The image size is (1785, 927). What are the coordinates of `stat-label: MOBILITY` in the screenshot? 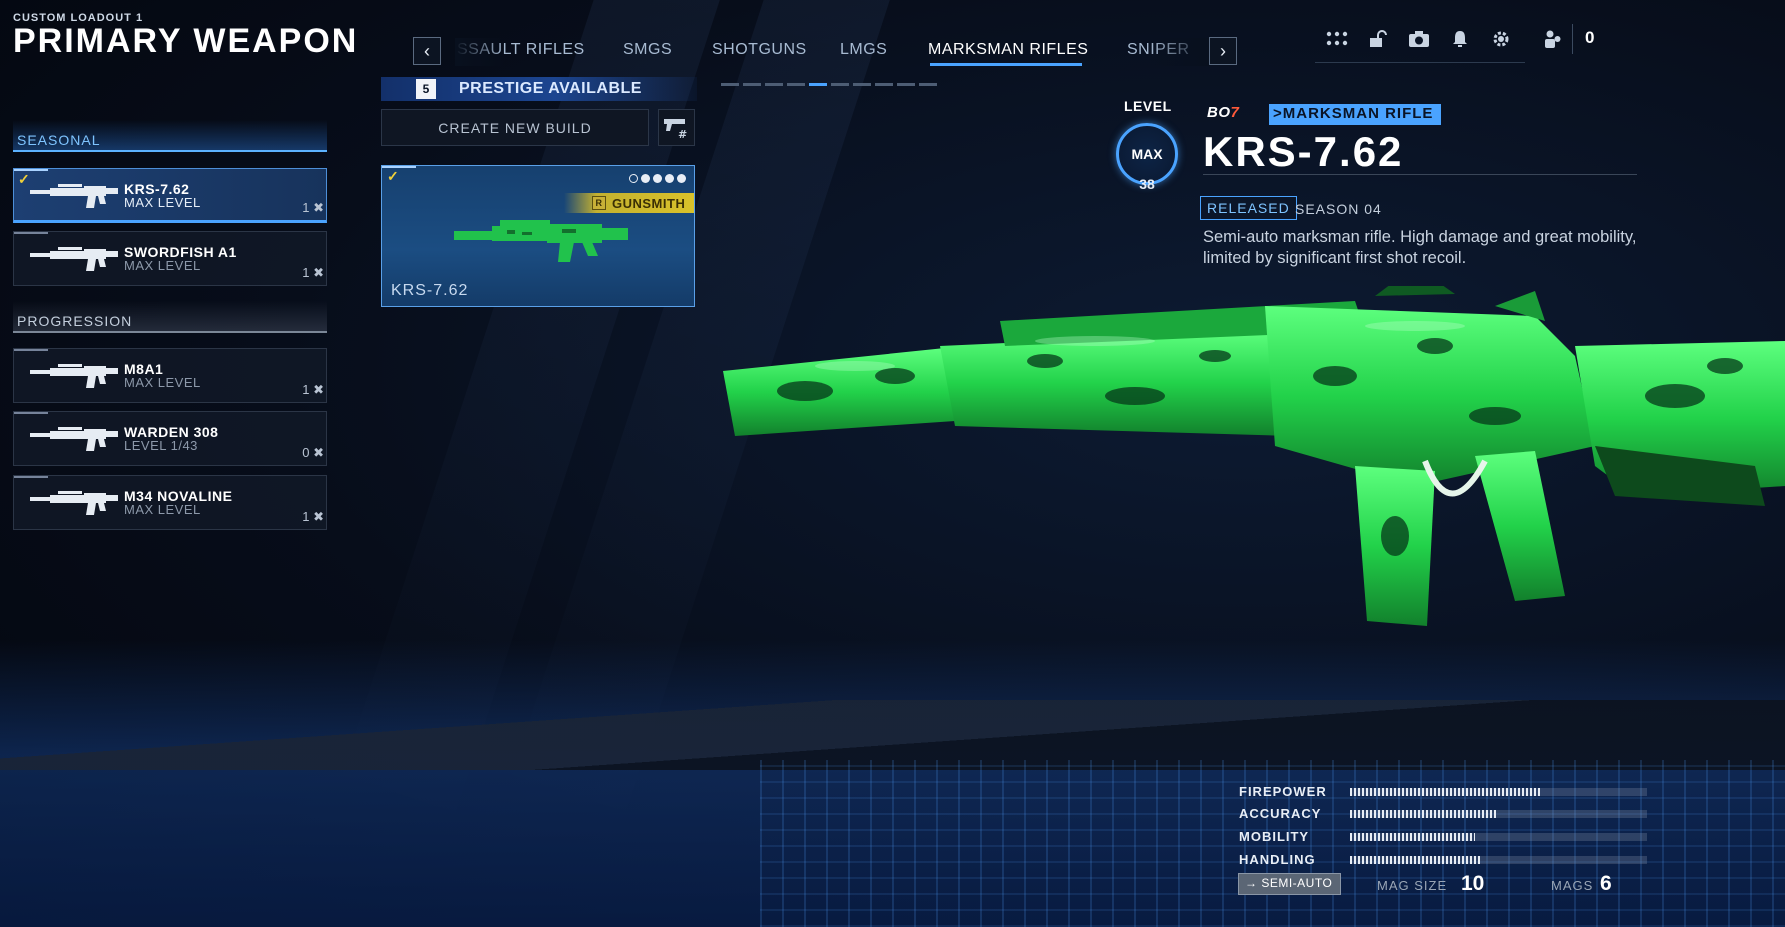 It's located at (1274, 836).